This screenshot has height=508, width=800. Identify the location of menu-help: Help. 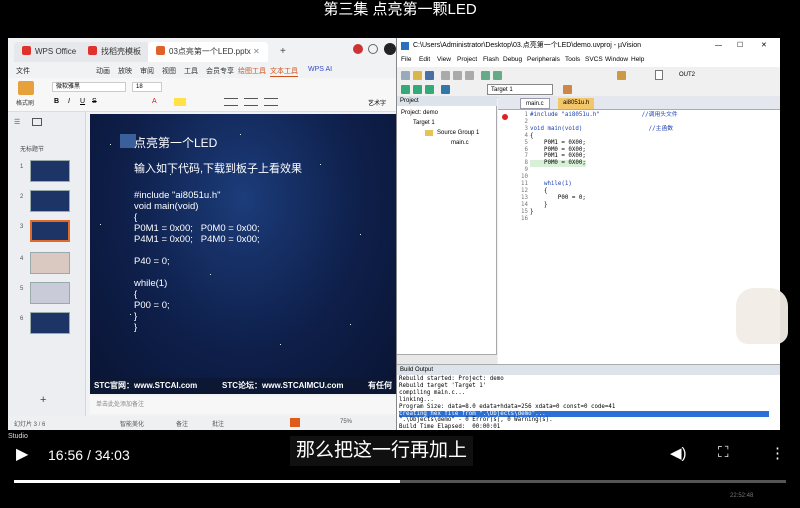
(637, 59).